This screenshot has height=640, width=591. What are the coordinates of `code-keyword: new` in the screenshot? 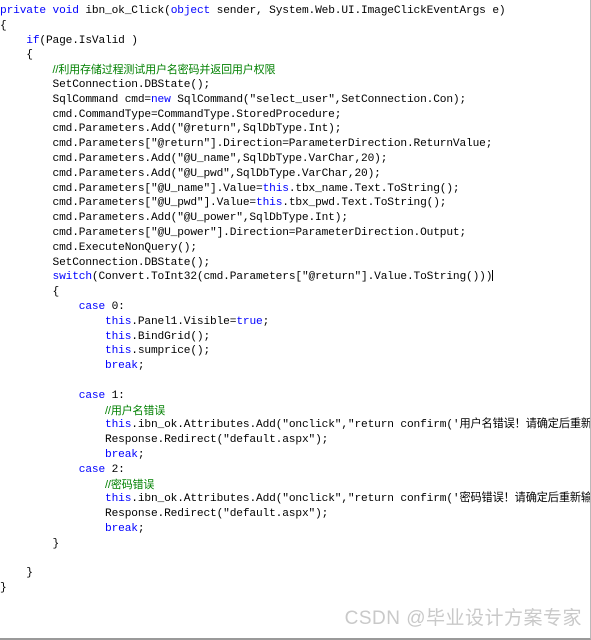 It's located at (160, 99).